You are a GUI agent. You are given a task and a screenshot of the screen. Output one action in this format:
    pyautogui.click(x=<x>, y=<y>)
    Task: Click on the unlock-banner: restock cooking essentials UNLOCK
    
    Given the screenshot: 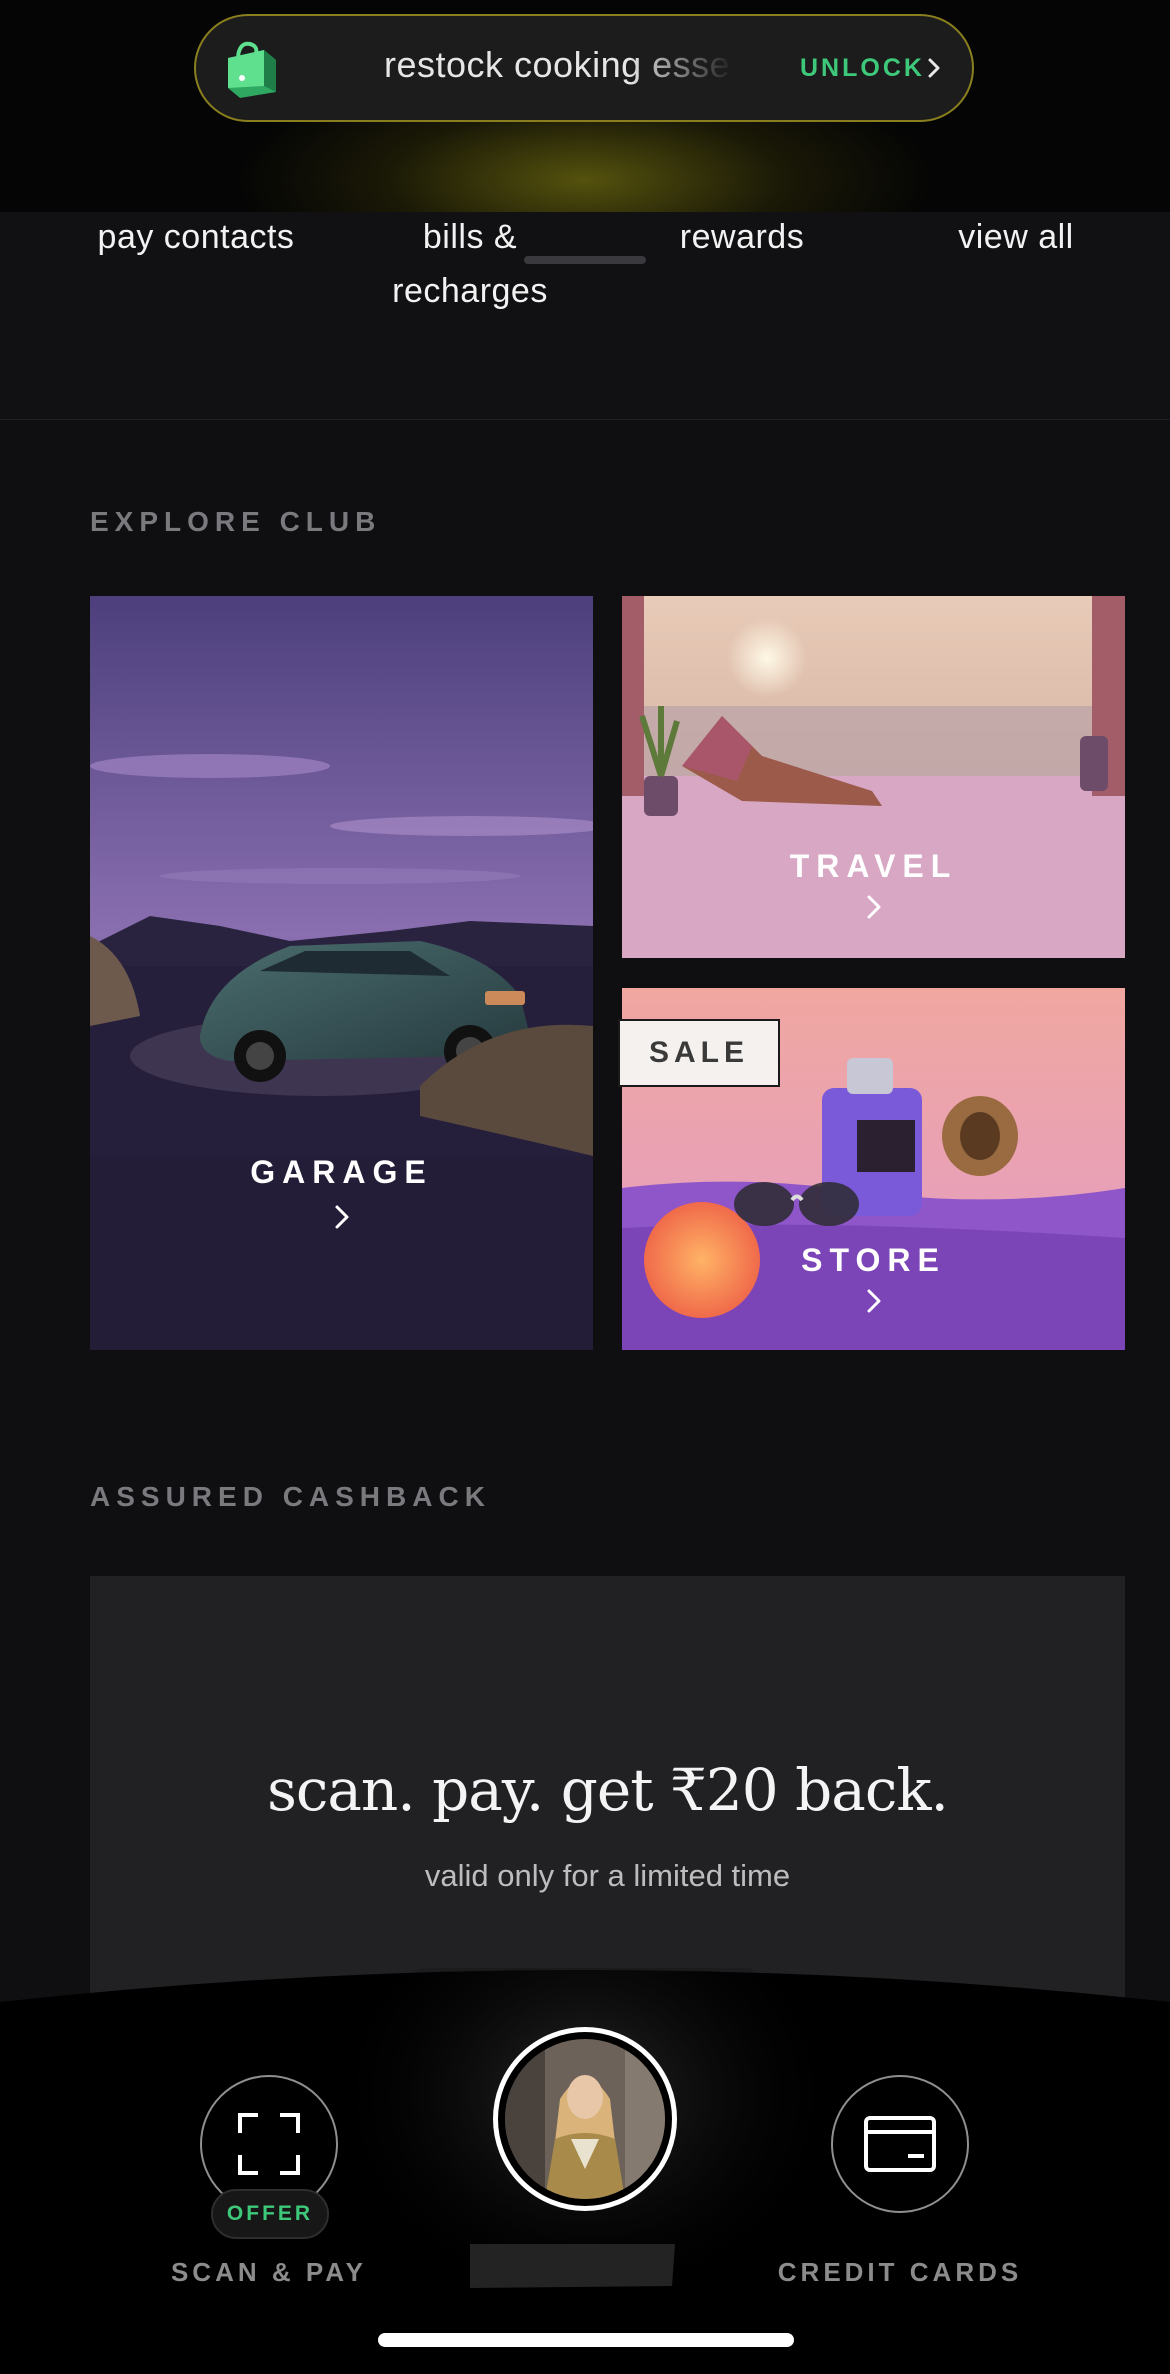 What is the action you would take?
    pyautogui.click(x=584, y=68)
    